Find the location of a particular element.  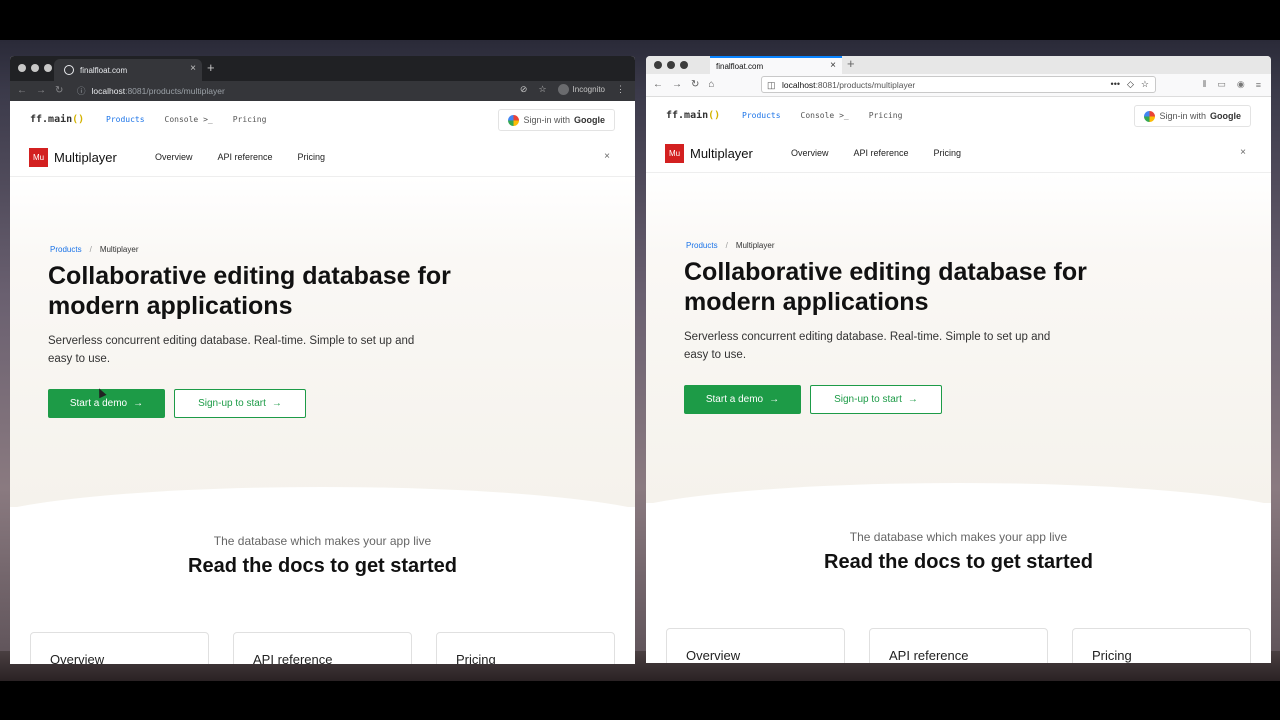

incognito-indicator: Incognito is located at coordinates (581, 89).